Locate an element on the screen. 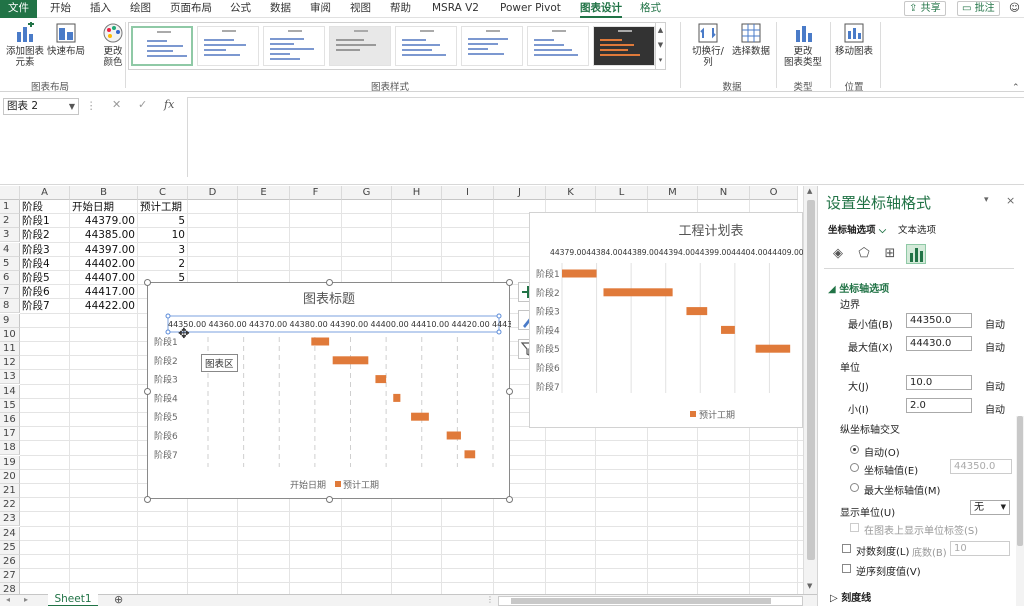 The width and height of the screenshot is (1024, 606). cell-B8: 44422.00 is located at coordinates (103, 306).